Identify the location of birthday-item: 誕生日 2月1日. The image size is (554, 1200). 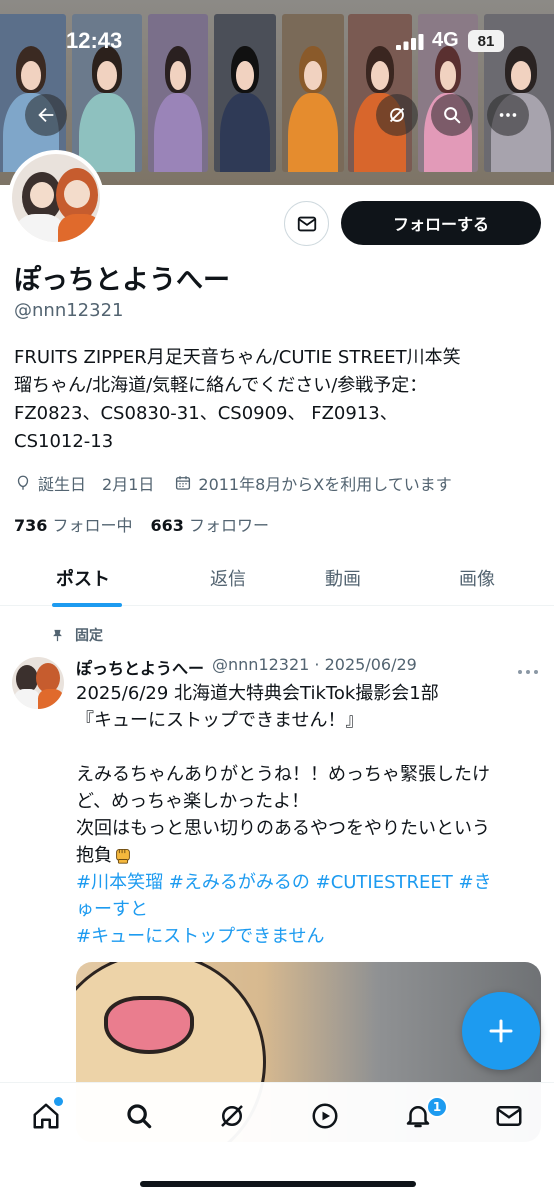
(84, 483).